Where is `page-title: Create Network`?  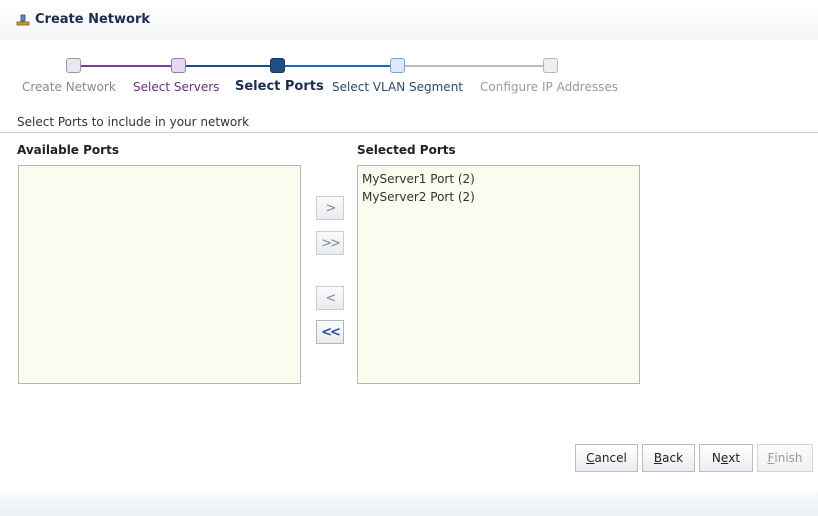
page-title: Create Network is located at coordinates (83, 19).